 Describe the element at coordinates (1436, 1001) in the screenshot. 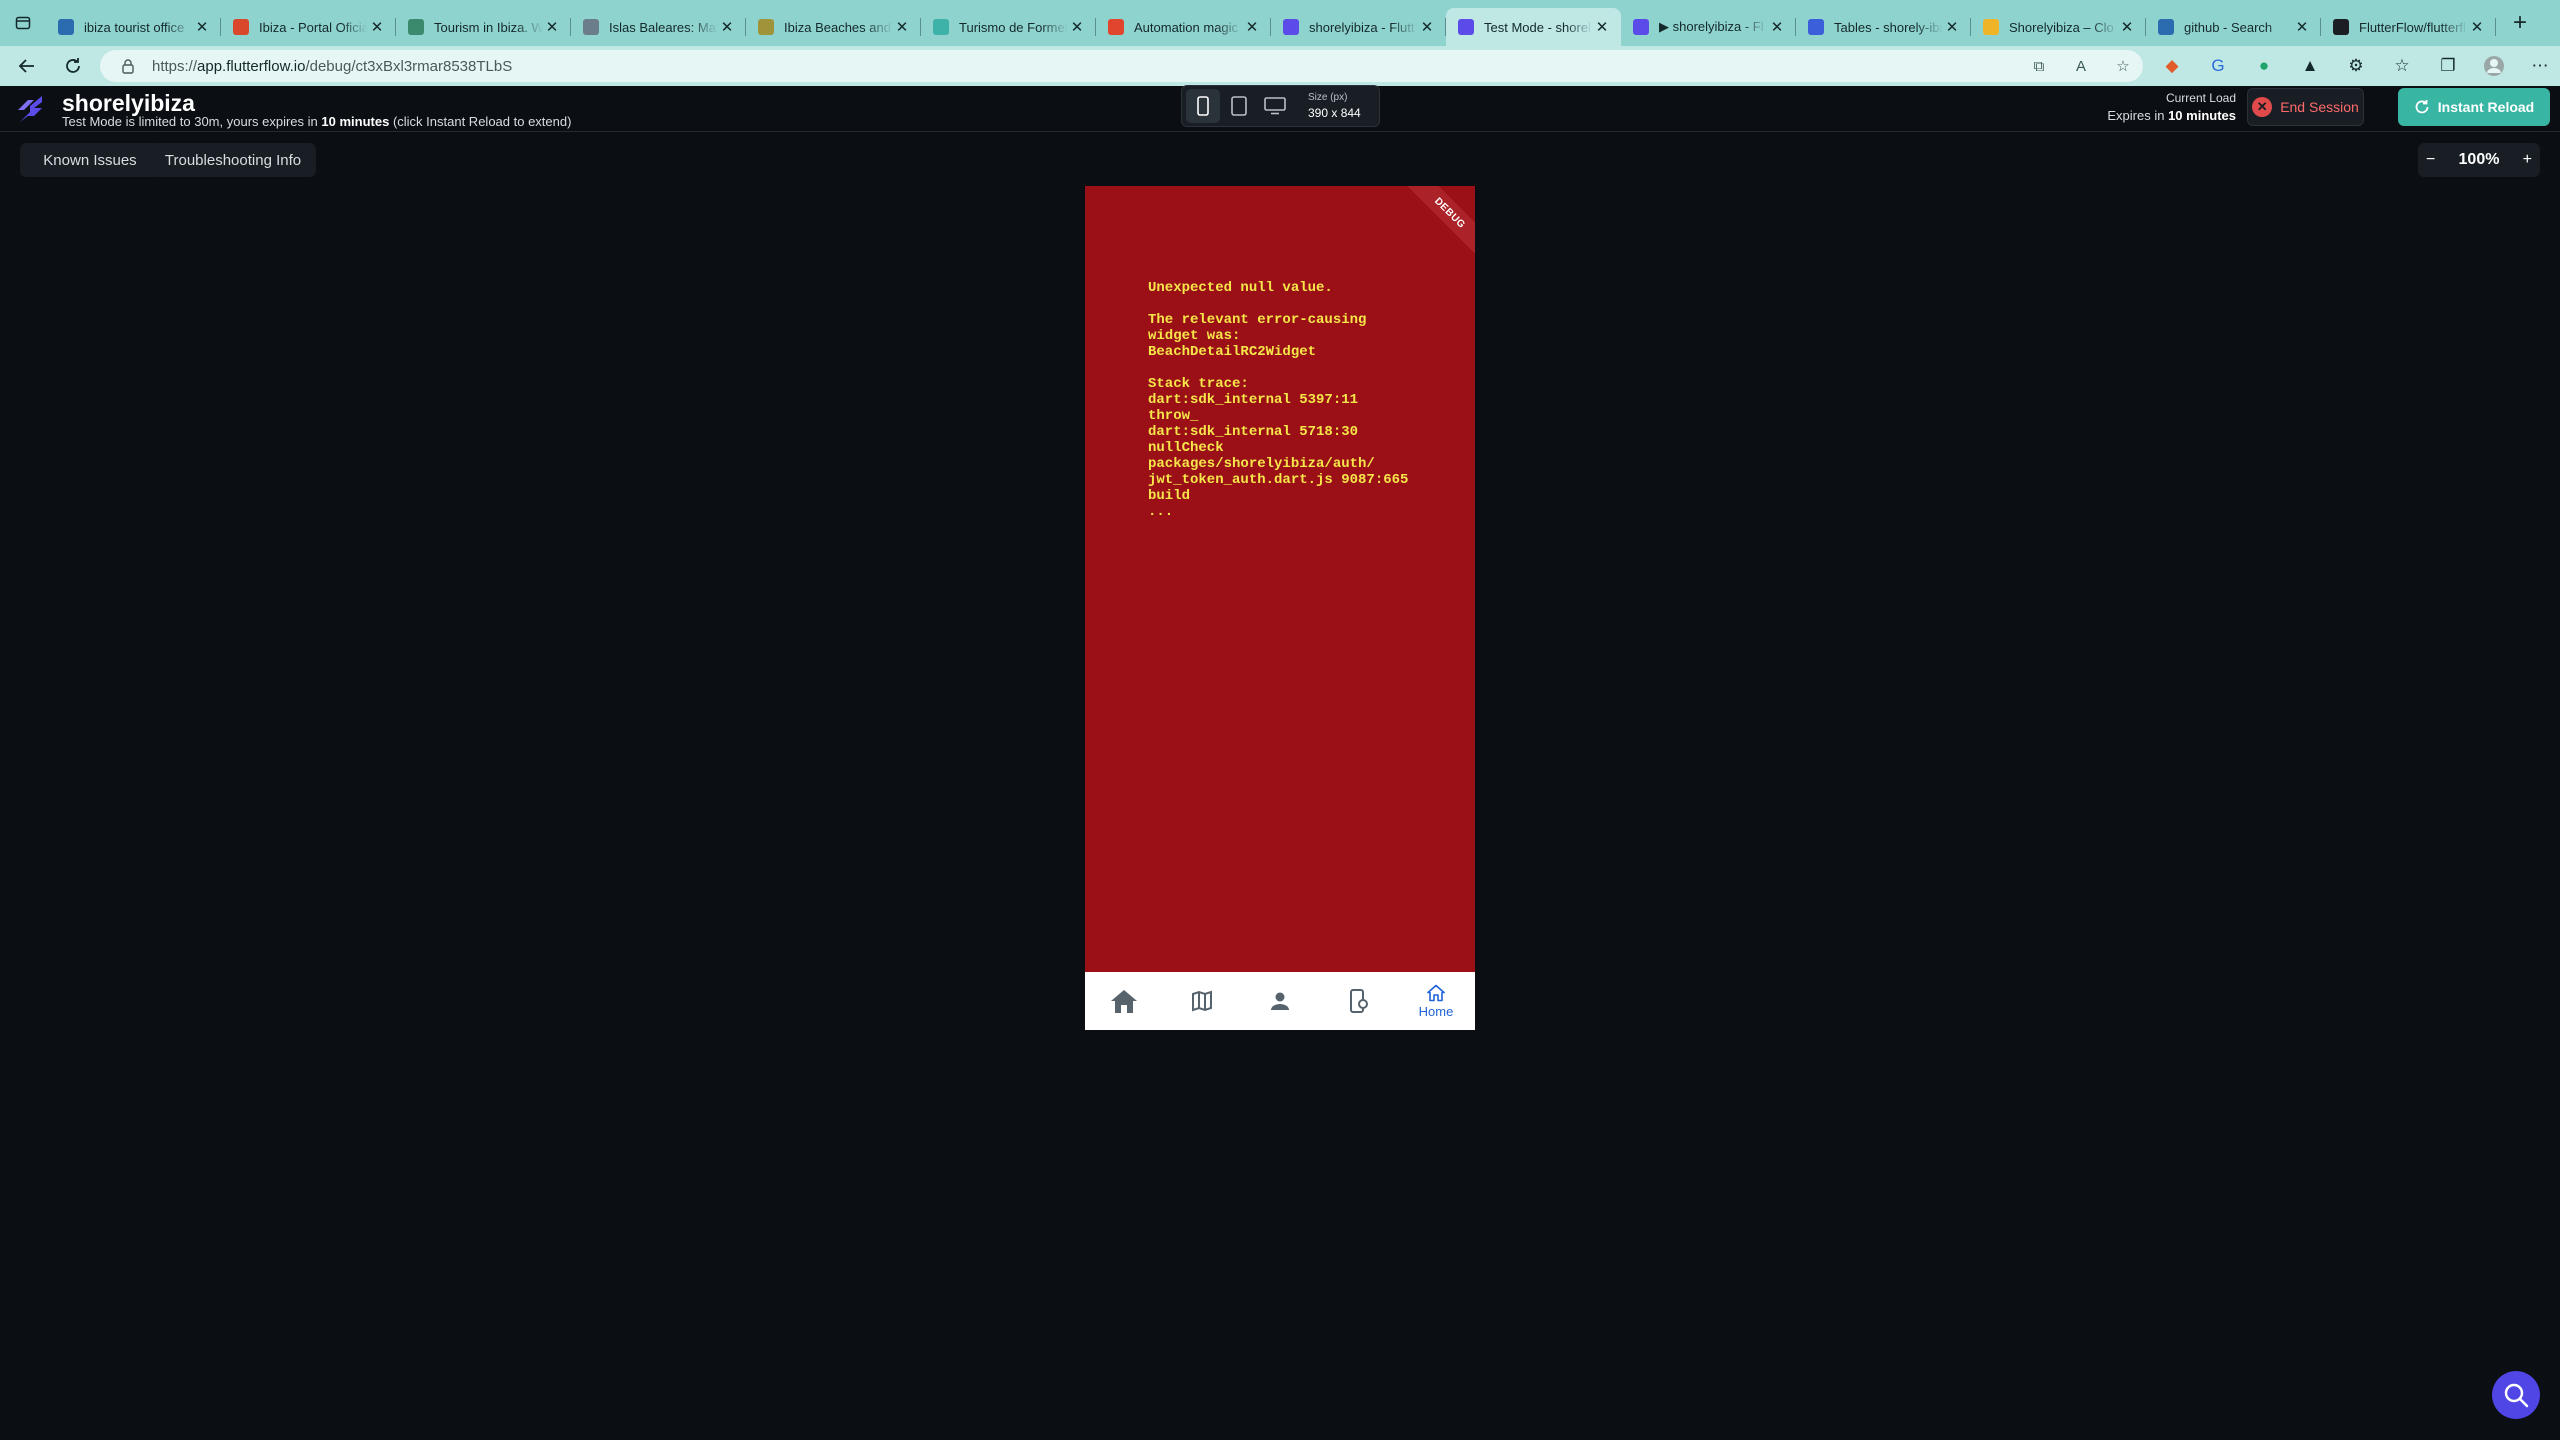

I see `nav-item-home: Home` at that location.